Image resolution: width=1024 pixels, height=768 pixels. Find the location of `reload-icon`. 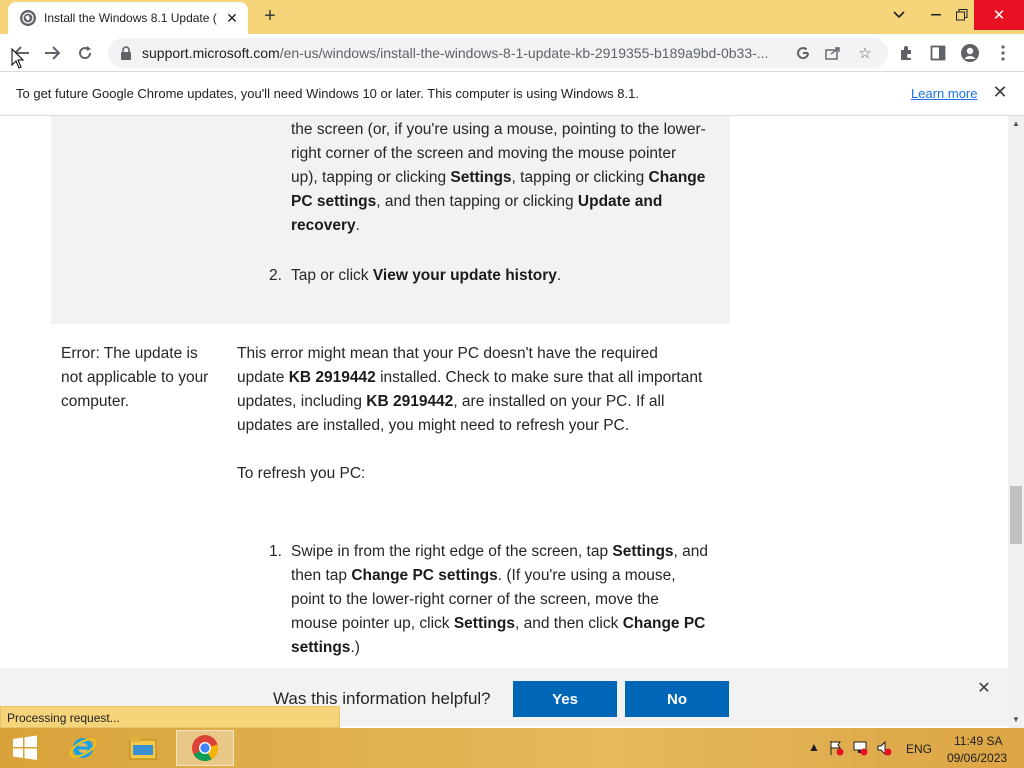

reload-icon is located at coordinates (85, 53).